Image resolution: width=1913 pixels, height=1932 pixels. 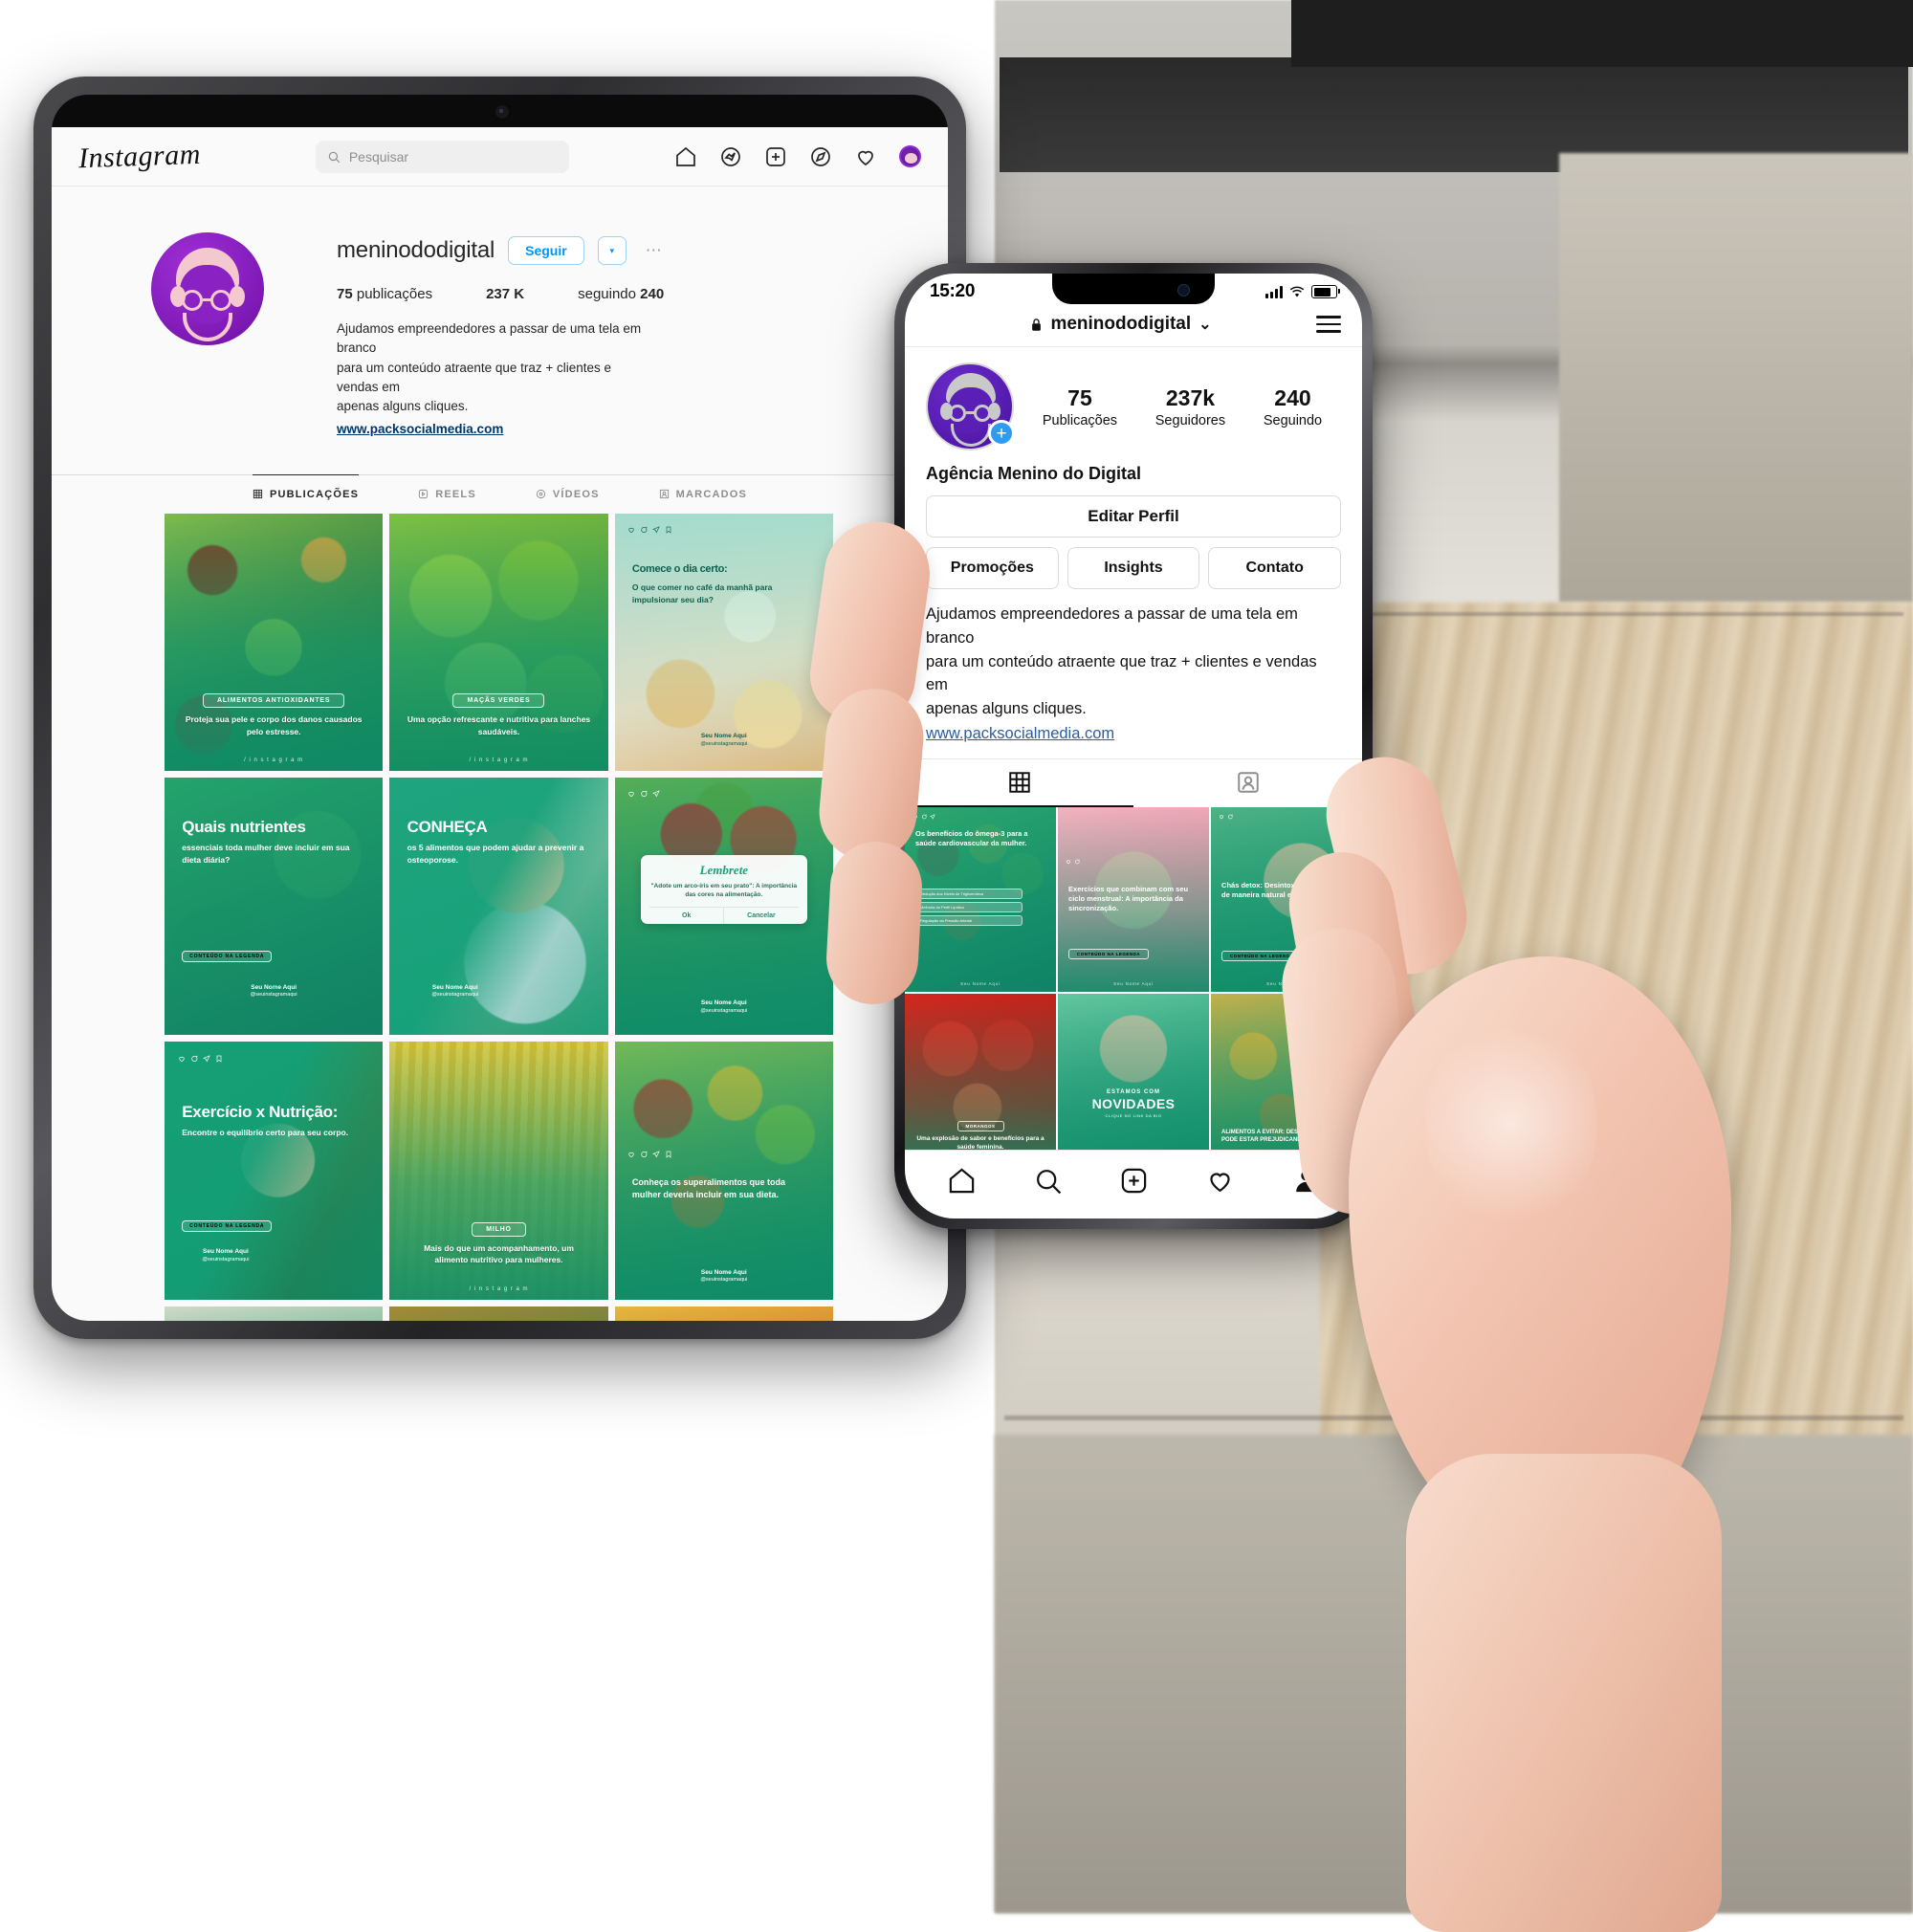 I want to click on tagged-person-icon, so click(x=1248, y=782).